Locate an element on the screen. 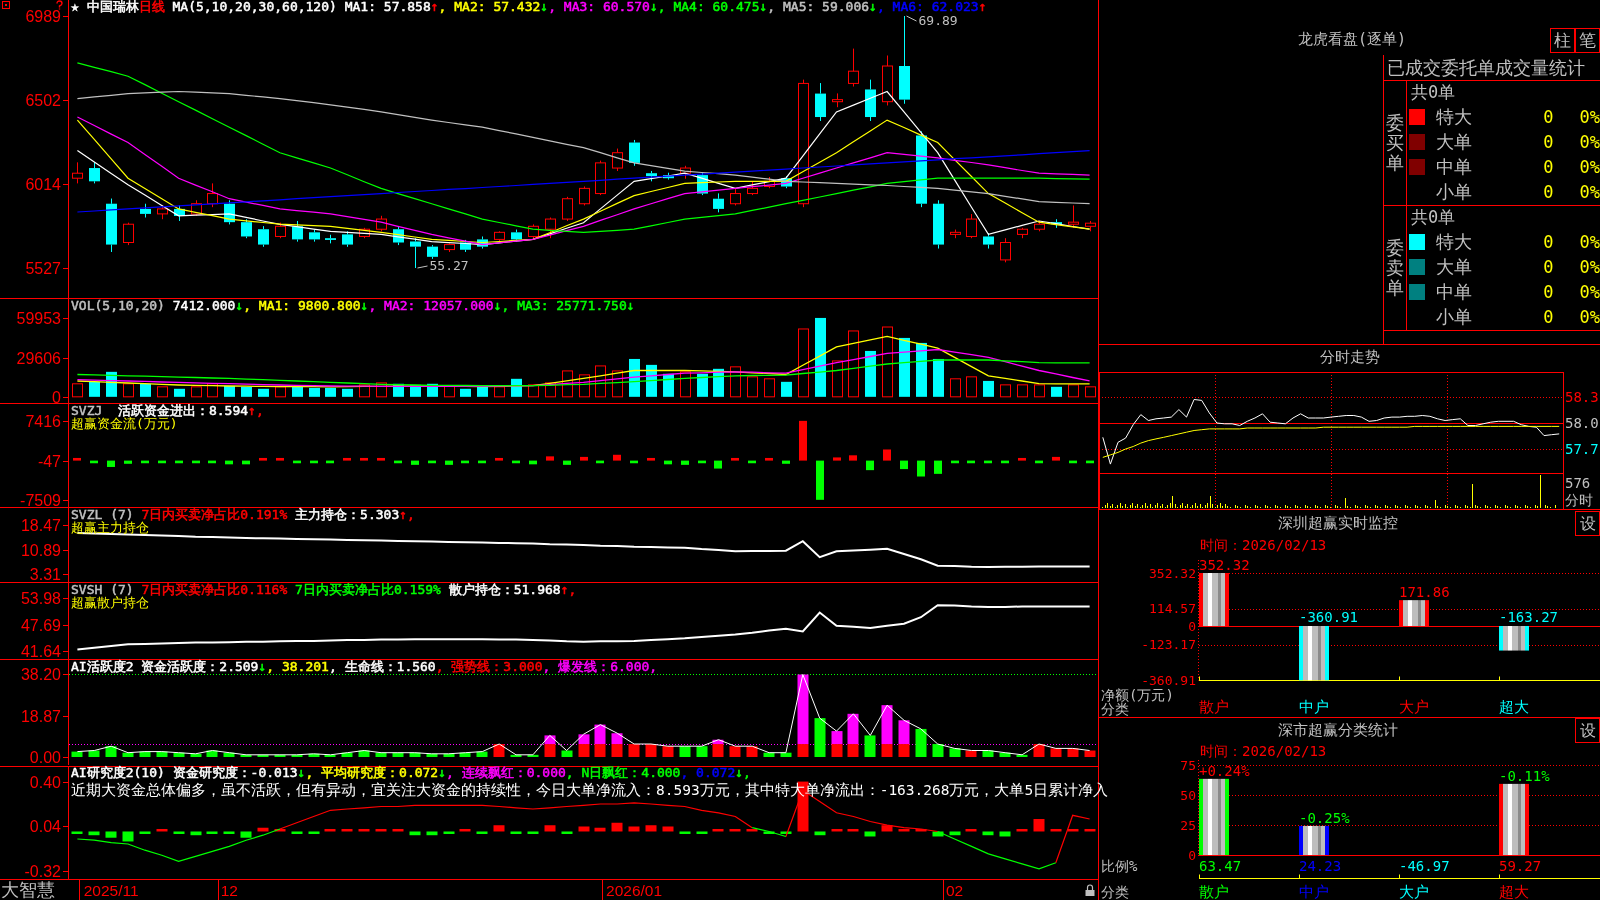  panel-title: 深圳超赢实时监控 is located at coordinates (1338, 523).